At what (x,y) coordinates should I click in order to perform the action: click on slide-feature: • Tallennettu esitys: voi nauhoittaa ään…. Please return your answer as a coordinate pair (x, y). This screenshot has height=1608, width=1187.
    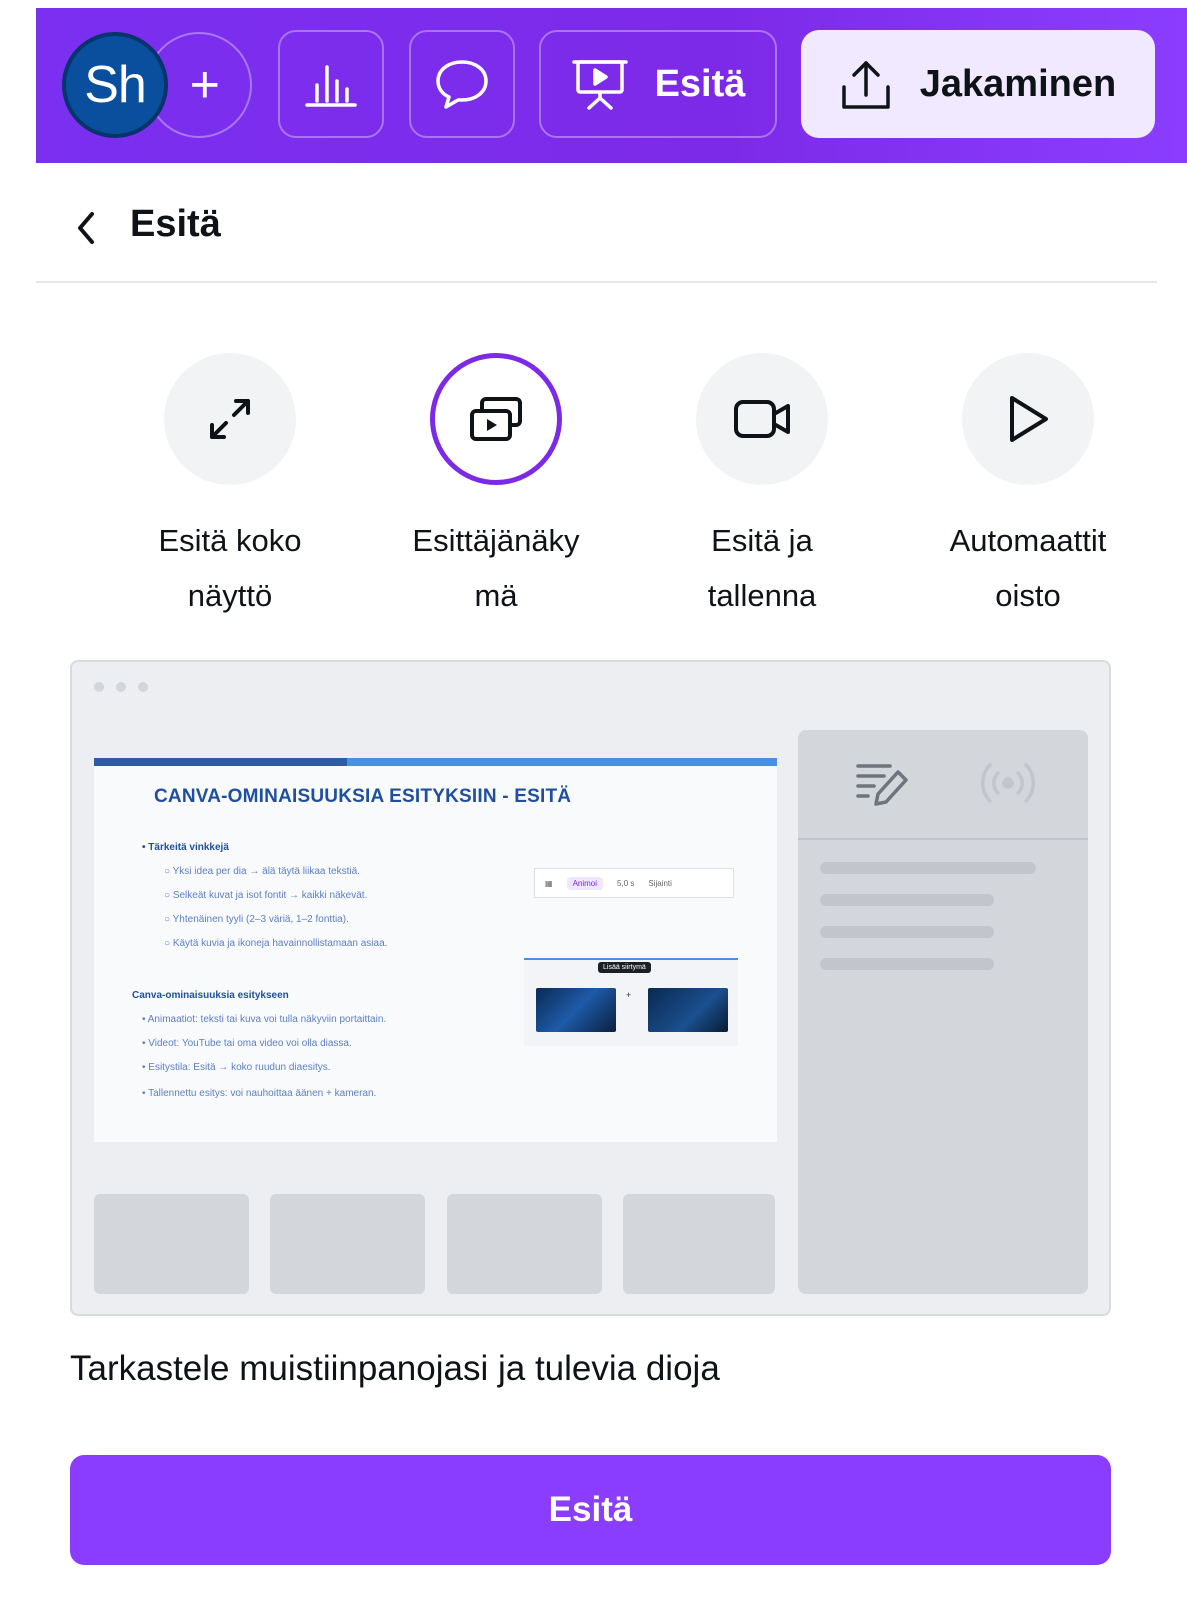
    Looking at the image, I should click on (259, 1093).